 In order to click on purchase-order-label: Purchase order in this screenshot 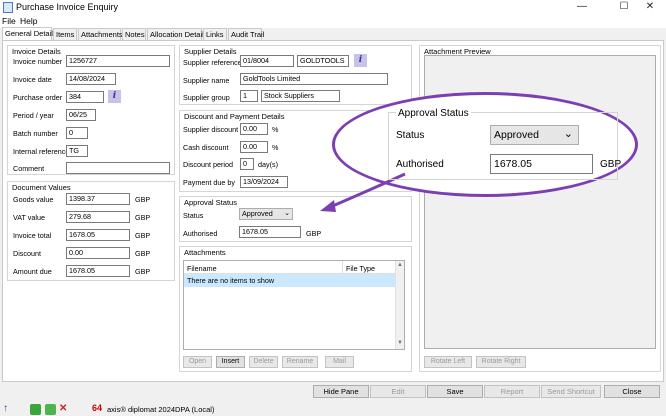, I will do `click(38, 97)`.